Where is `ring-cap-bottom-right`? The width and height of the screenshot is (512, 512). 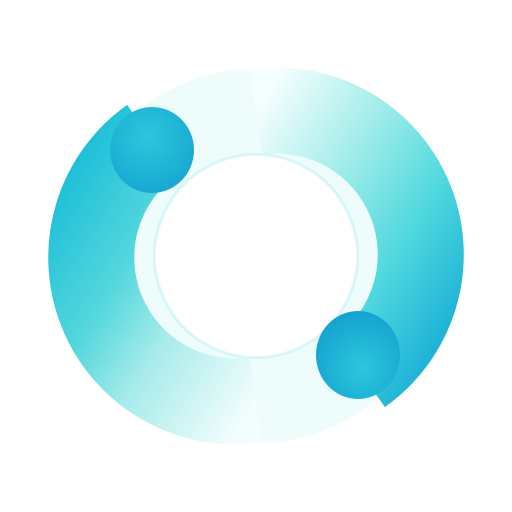
ring-cap-bottom-right is located at coordinates (358, 355).